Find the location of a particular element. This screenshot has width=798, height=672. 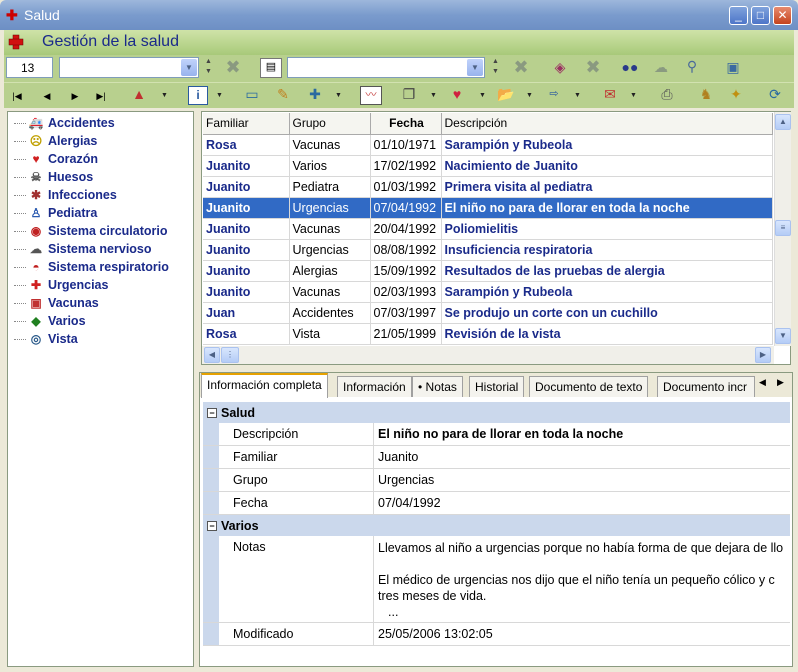

heart-add-icon: ♥ is located at coordinates (457, 94).